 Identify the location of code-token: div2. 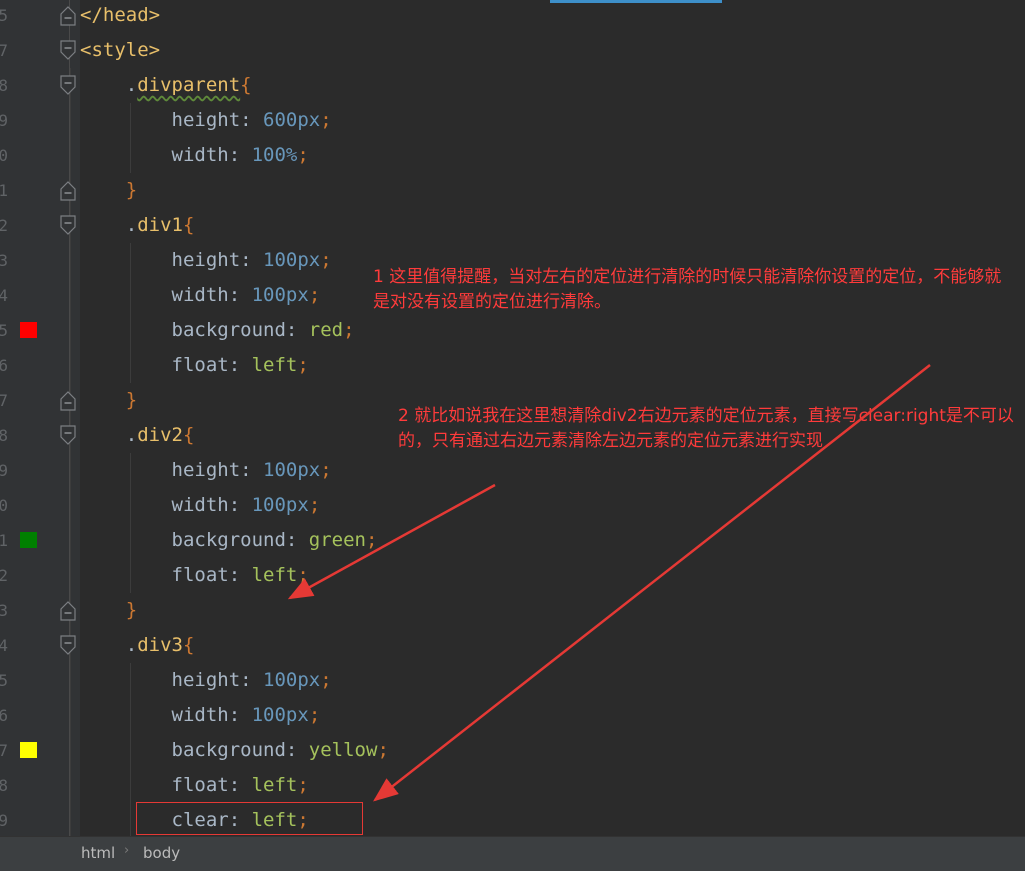
(160, 435).